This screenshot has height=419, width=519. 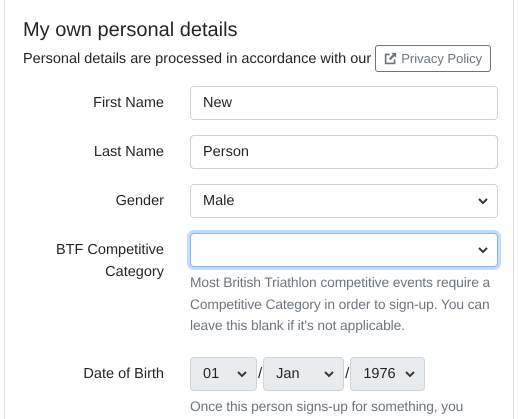 I want to click on help-text: Once this person signs-up for something, you, so click(x=327, y=407).